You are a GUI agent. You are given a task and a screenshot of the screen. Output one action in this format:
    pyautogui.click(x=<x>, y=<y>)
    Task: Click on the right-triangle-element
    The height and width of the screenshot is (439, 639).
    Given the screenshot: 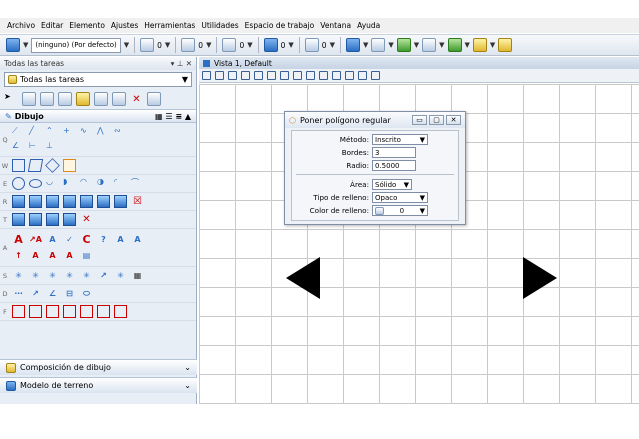 What is the action you would take?
    pyautogui.click(x=540, y=278)
    